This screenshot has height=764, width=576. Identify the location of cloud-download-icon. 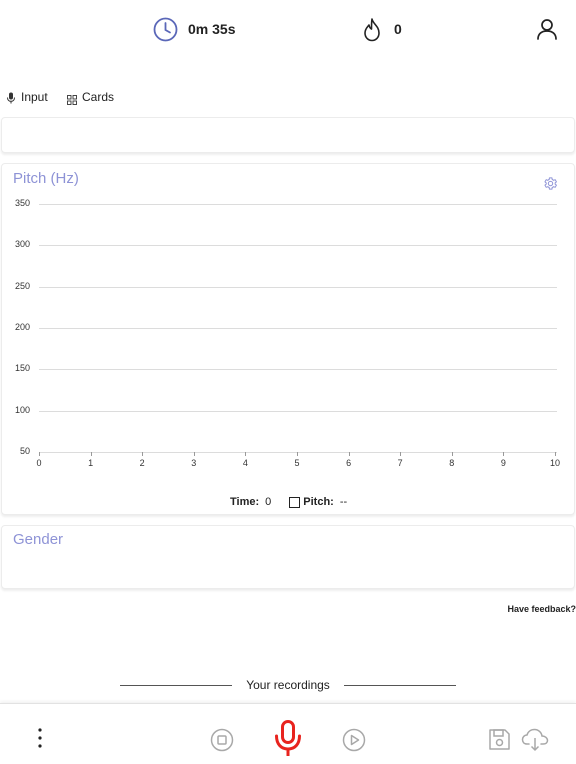
(535, 742).